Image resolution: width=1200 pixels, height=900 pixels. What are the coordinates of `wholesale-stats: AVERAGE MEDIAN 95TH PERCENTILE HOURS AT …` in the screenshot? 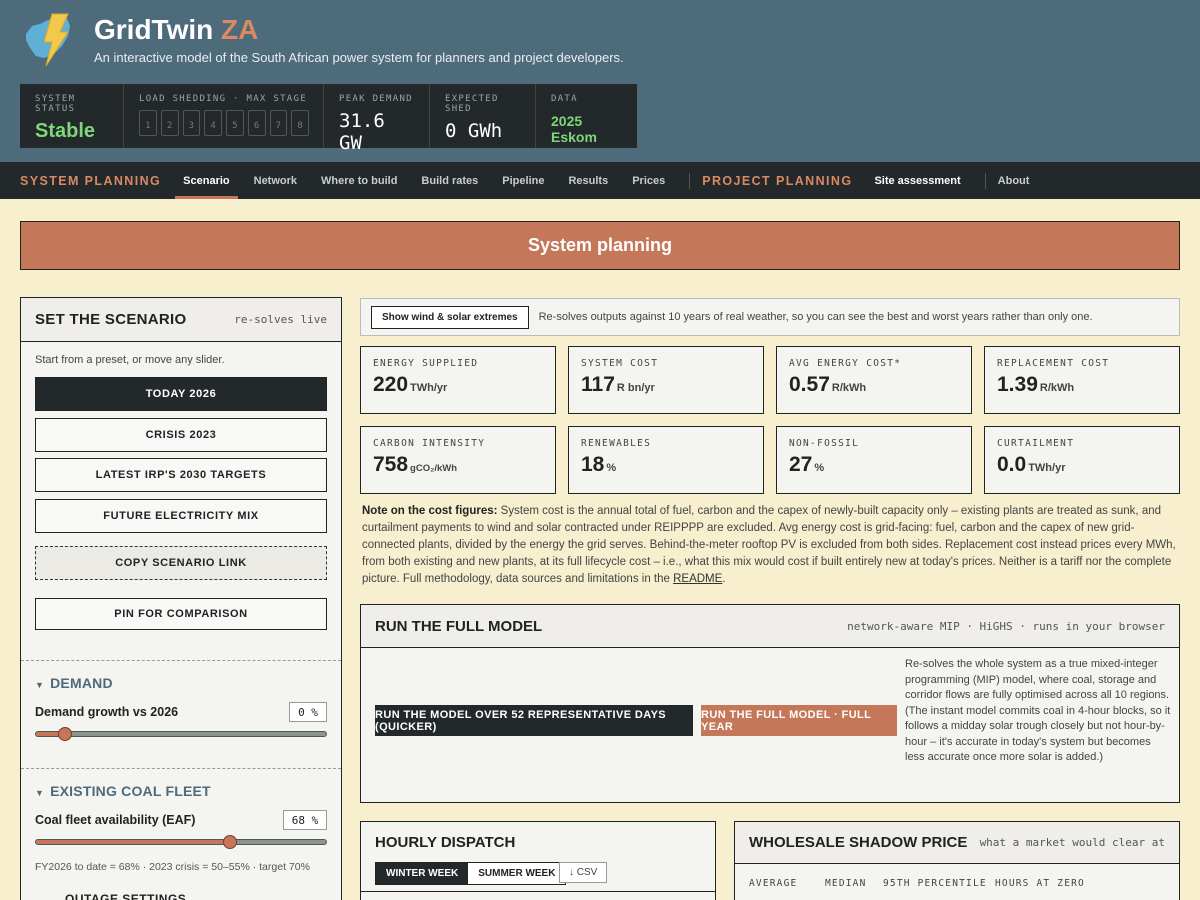 It's located at (917, 883).